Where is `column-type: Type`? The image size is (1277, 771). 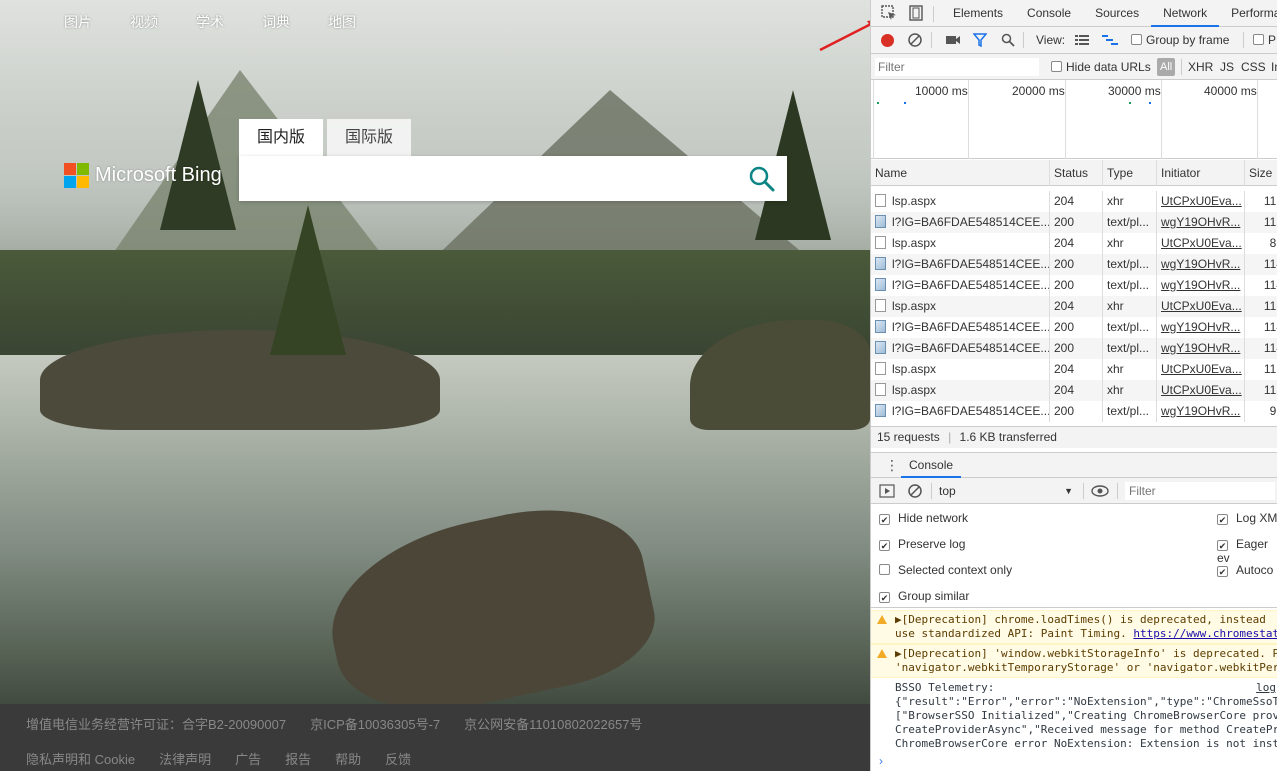 column-type: Type is located at coordinates (1130, 173).